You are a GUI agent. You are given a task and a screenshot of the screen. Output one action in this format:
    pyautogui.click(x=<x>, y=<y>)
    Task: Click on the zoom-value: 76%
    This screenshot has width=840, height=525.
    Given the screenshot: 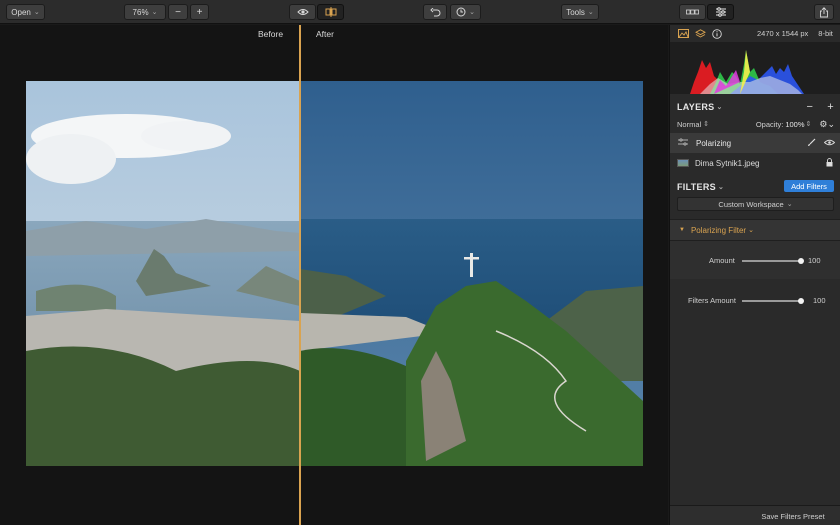 What is the action you would take?
    pyautogui.click(x=140, y=12)
    